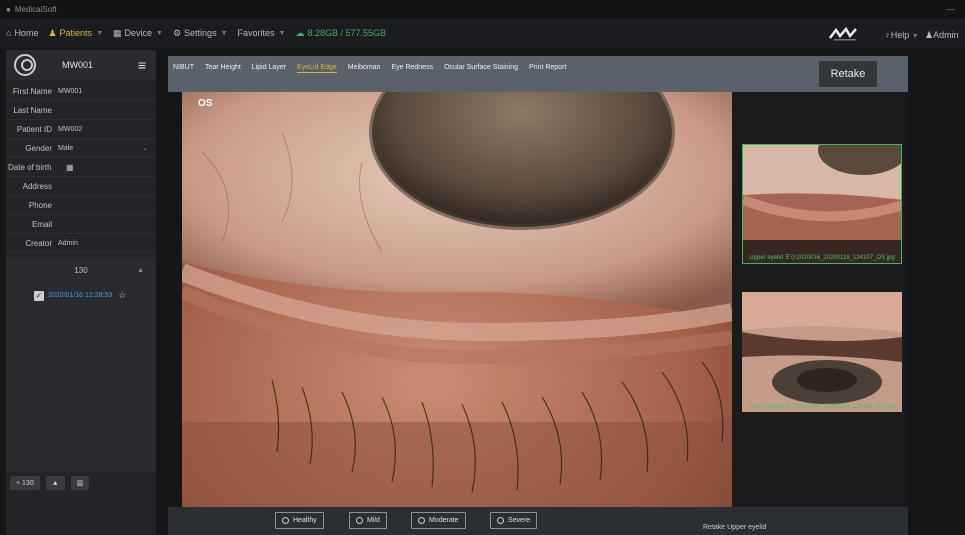 The image size is (965, 535). What do you see at coordinates (901, 35) in the screenshot?
I see `help-menu: ♀Help ▼` at bounding box center [901, 35].